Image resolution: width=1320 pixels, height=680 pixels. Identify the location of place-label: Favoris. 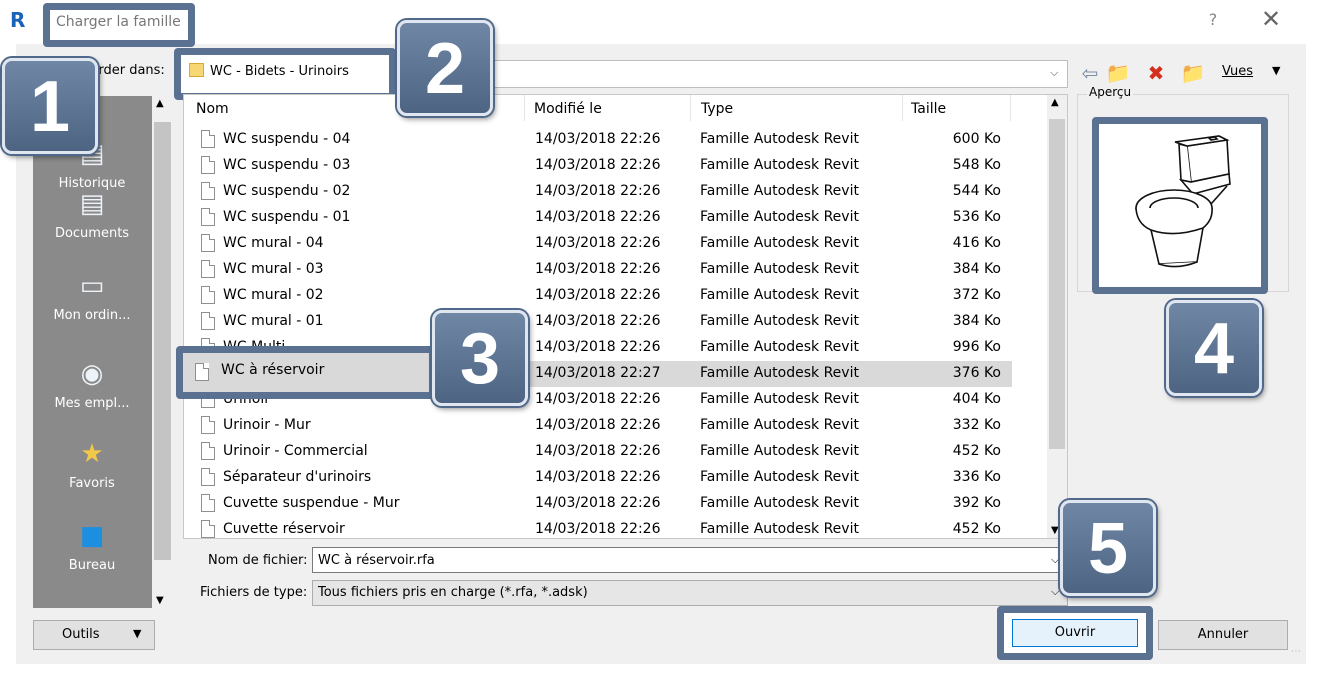
(92, 483).